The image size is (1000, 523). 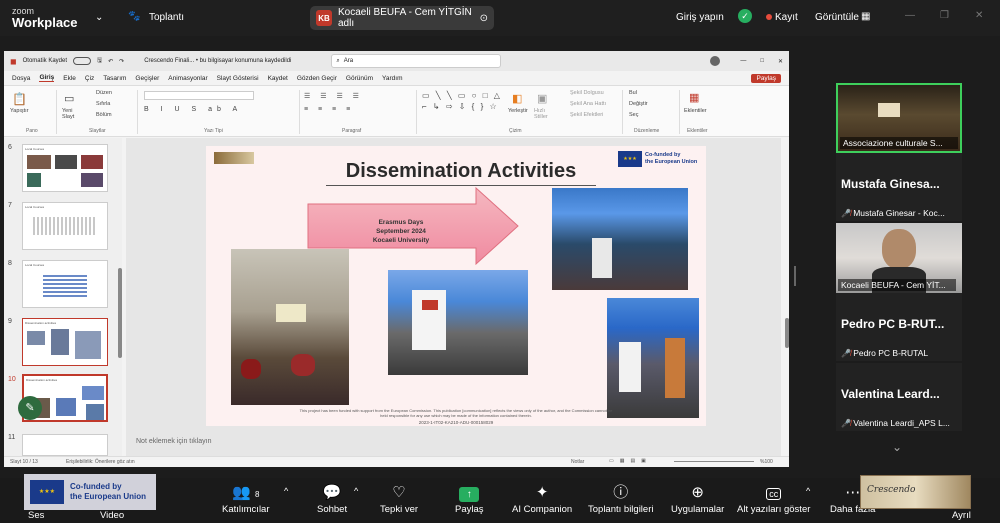 What do you see at coordinates (199, 95) in the screenshot?
I see `font-family-select` at bounding box center [199, 95].